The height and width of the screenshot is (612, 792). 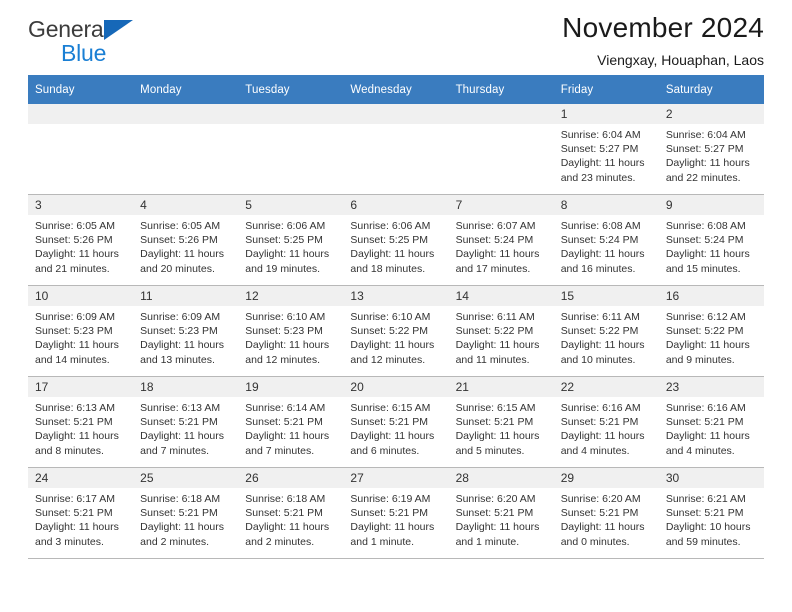 I want to click on sunrise-text: Sunrise: 6:20 AM, so click(x=600, y=499).